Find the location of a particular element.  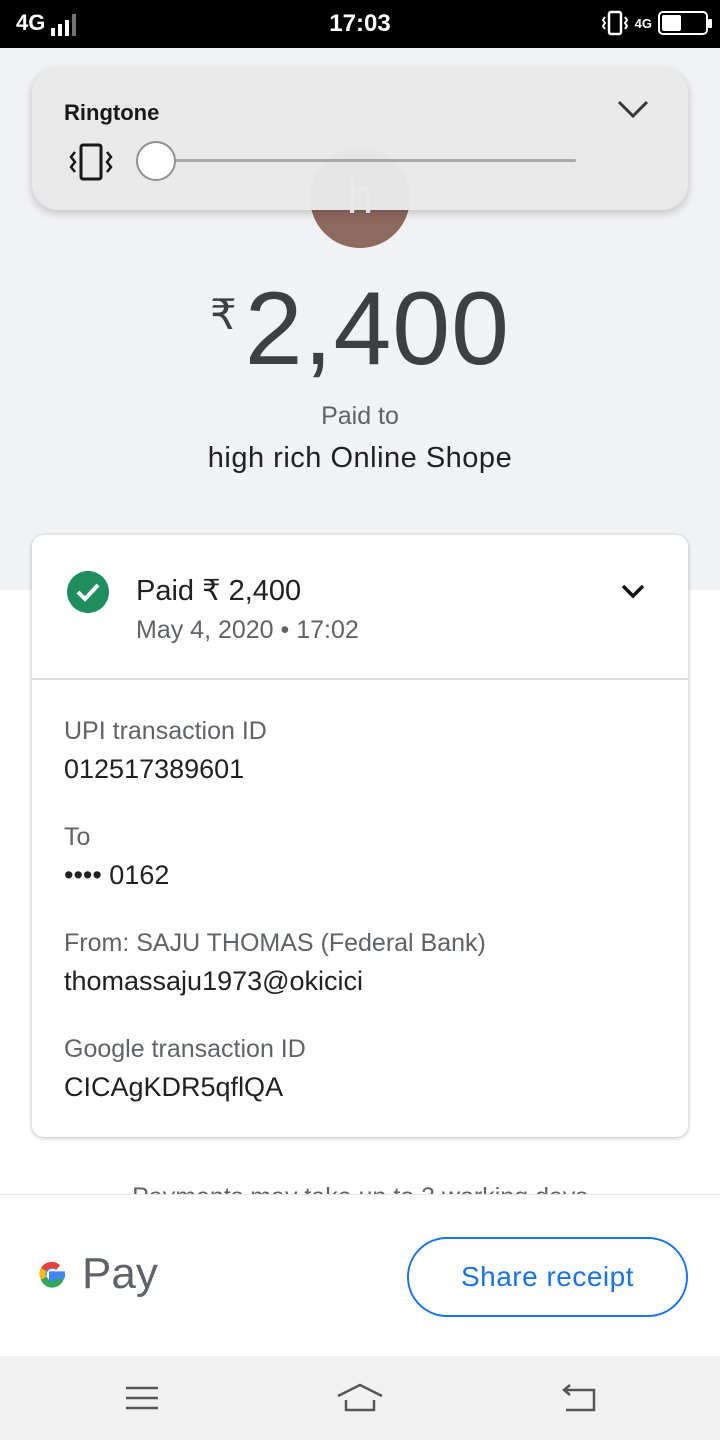

transaction-date: May 4, 2020 • 17:02 is located at coordinates (247, 630).